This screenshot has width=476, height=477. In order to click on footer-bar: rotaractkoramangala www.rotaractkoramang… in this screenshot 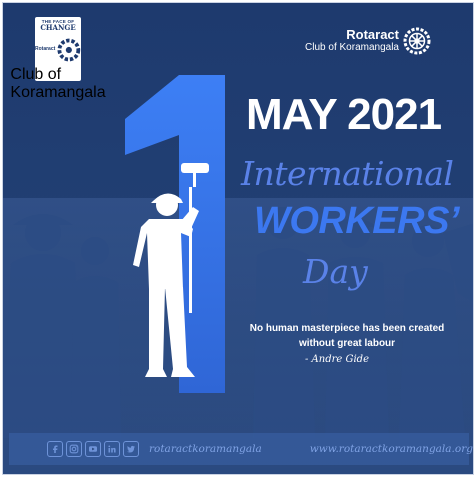, I will do `click(241, 449)`.